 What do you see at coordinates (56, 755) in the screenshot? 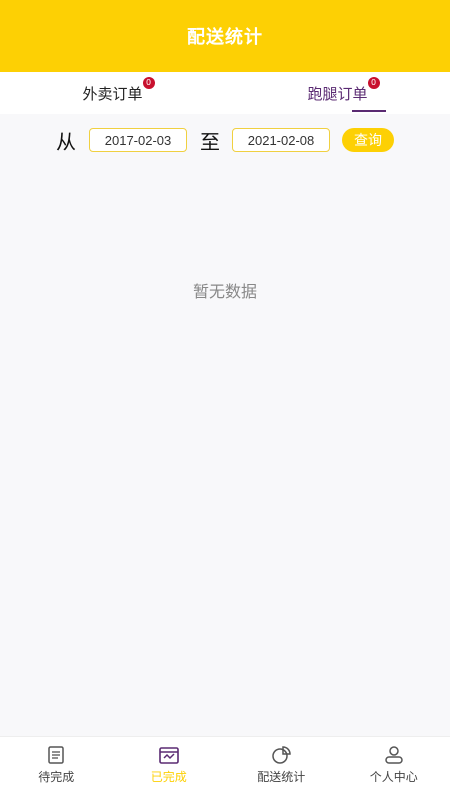
I see `document-icon` at bounding box center [56, 755].